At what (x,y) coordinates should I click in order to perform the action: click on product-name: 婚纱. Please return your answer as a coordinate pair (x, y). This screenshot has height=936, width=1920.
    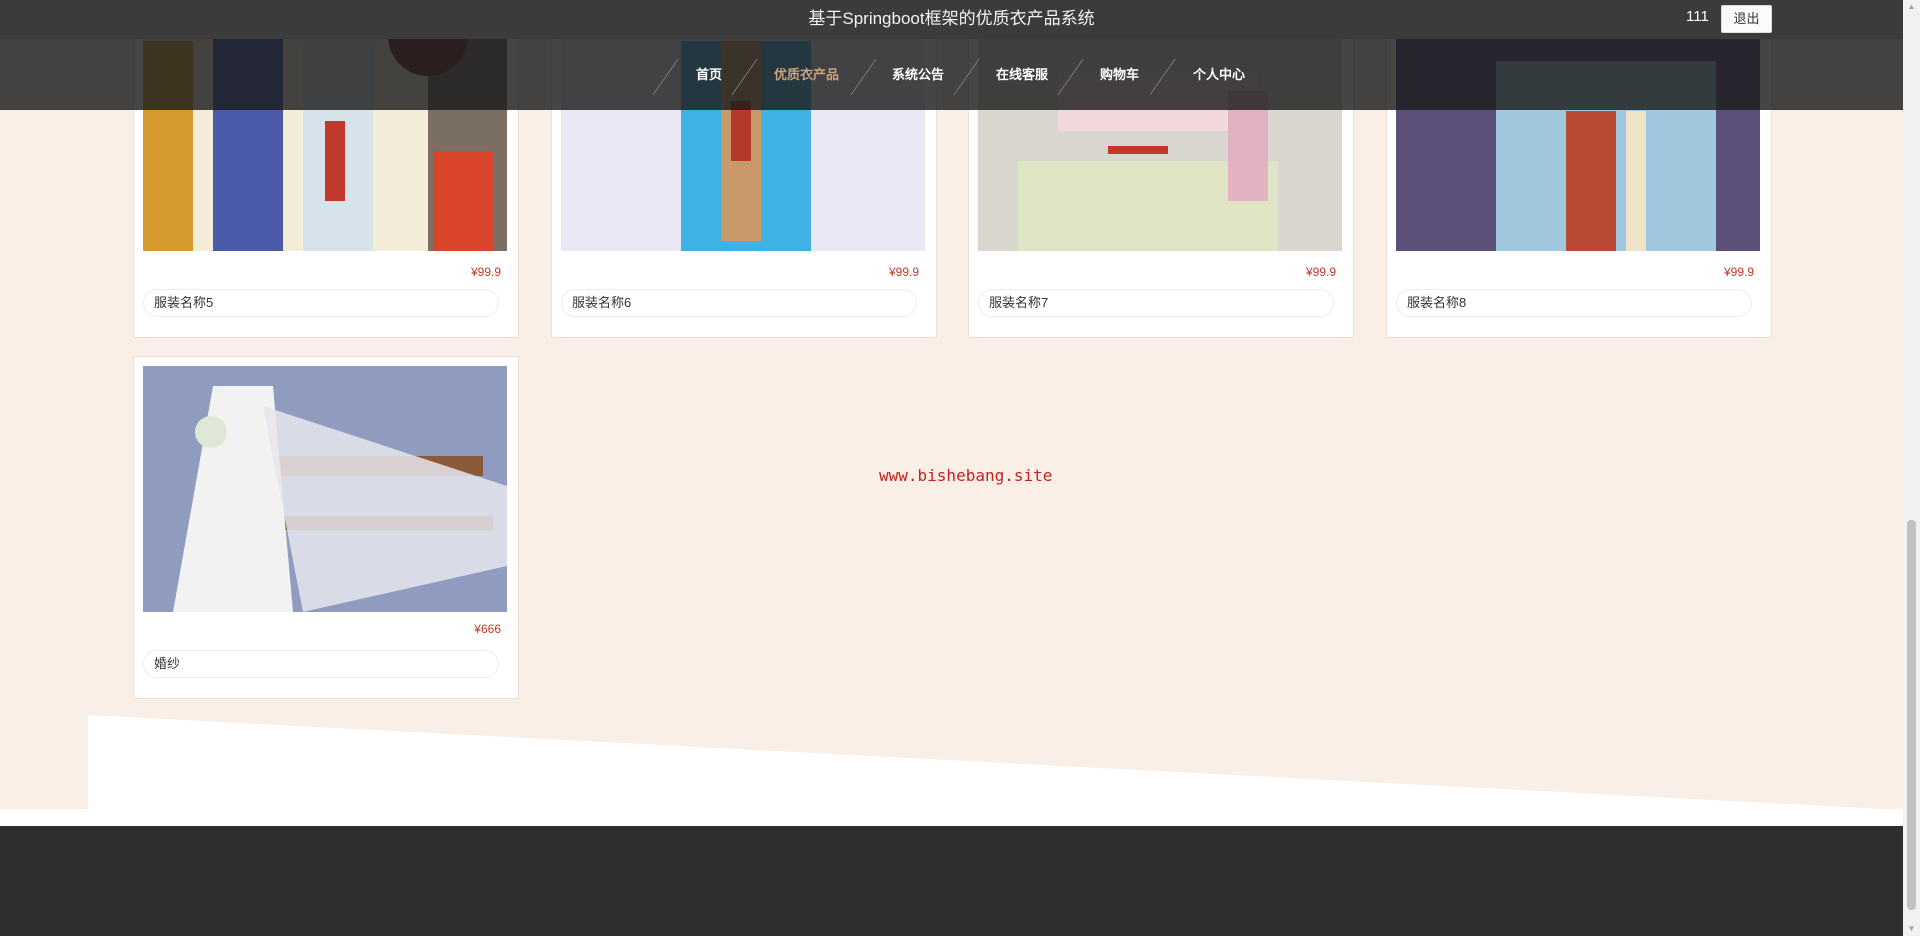
    Looking at the image, I should click on (321, 664).